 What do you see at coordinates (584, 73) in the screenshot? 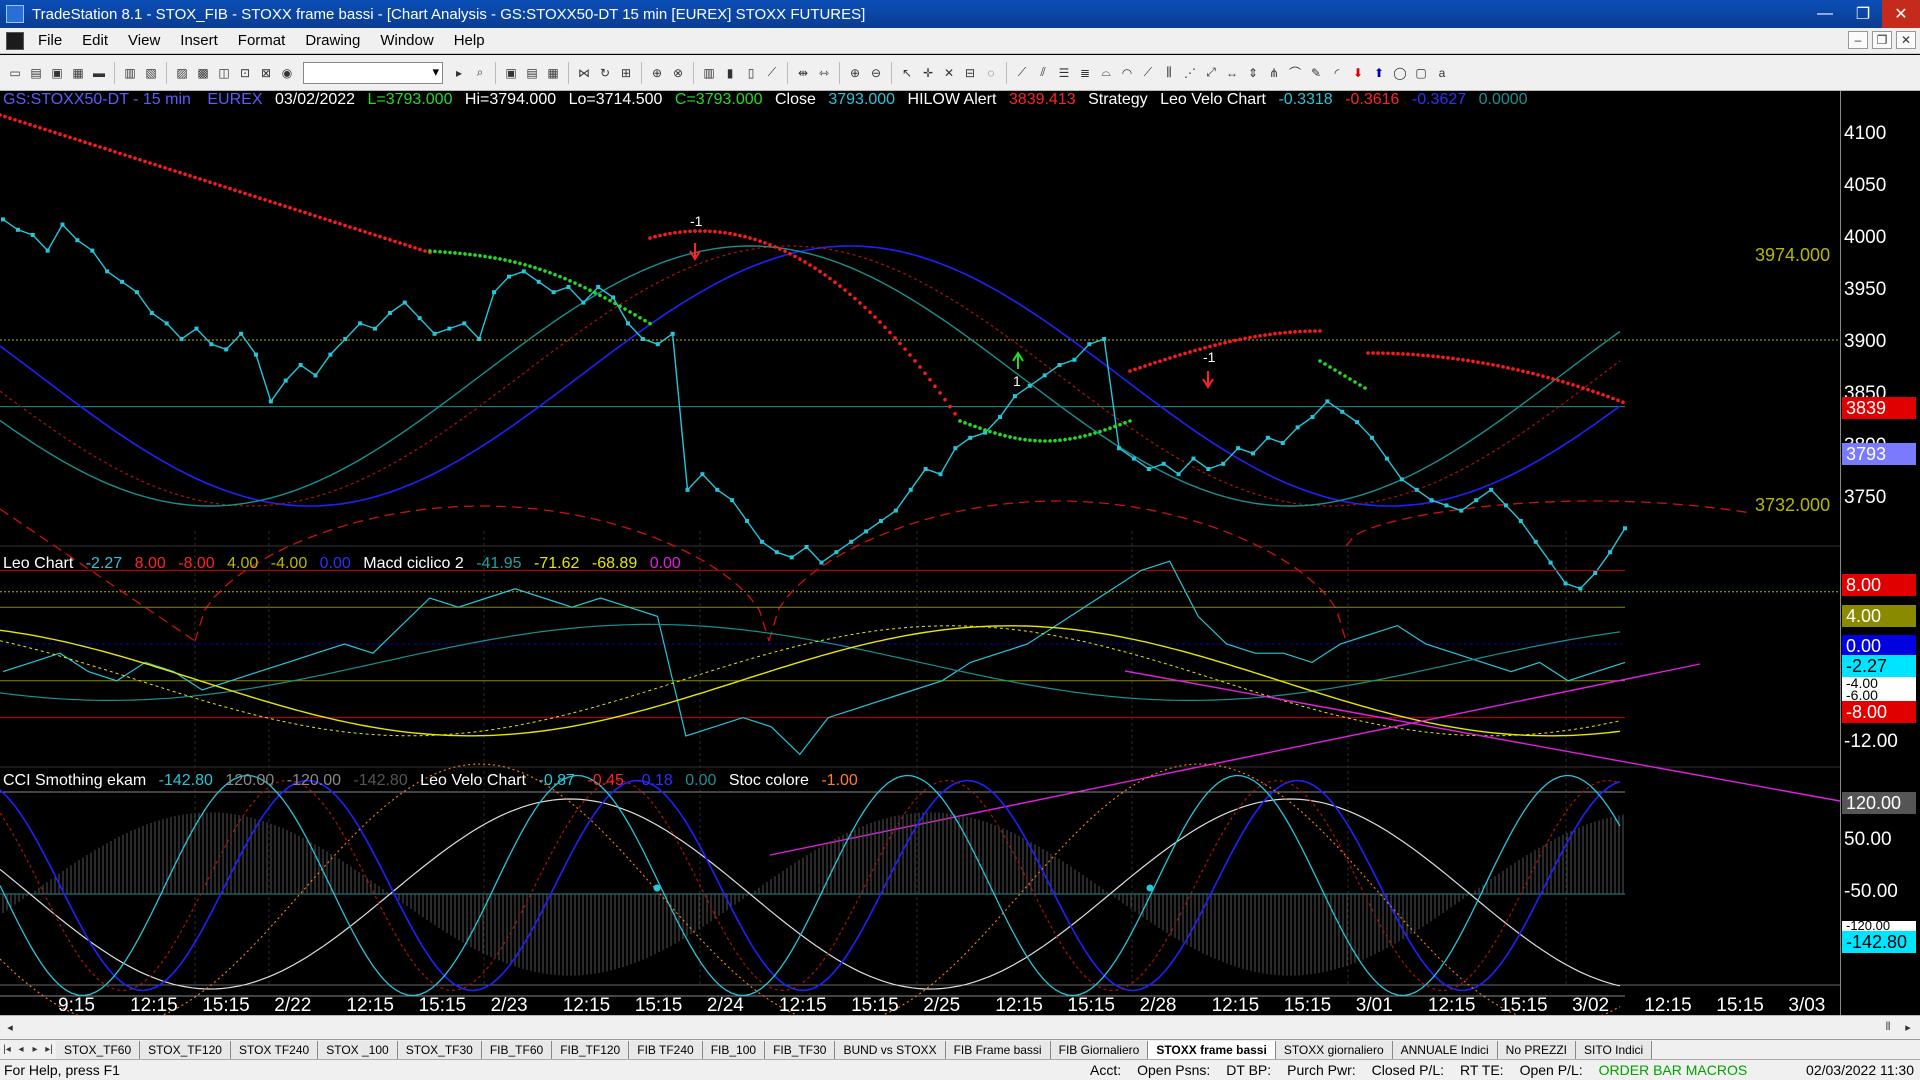
I see `link-icon: ⋈` at bounding box center [584, 73].